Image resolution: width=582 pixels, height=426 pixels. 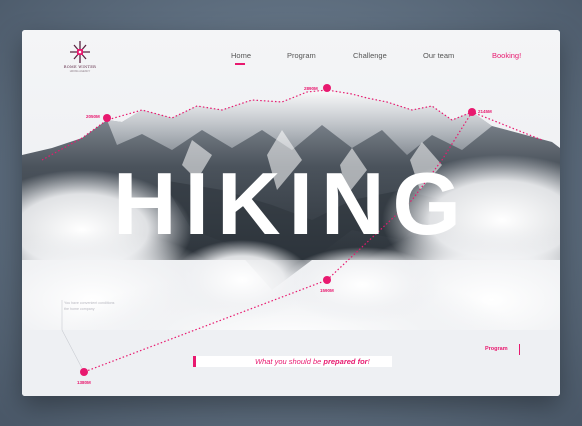 I want to click on brand-tagline: HIKING AGENCY, so click(x=80, y=71).